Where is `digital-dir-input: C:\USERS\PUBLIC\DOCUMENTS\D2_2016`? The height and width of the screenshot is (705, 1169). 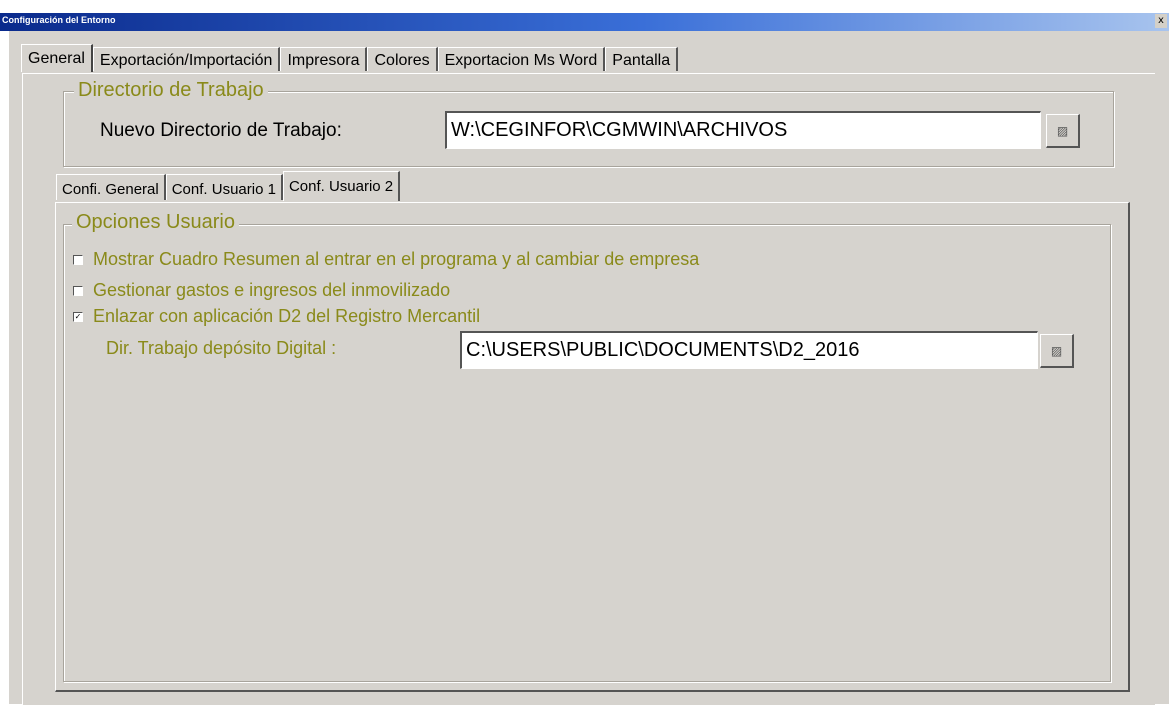
digital-dir-input: C:\USERS\PUBLIC\DOCUMENTS\D2_2016 is located at coordinates (749, 350).